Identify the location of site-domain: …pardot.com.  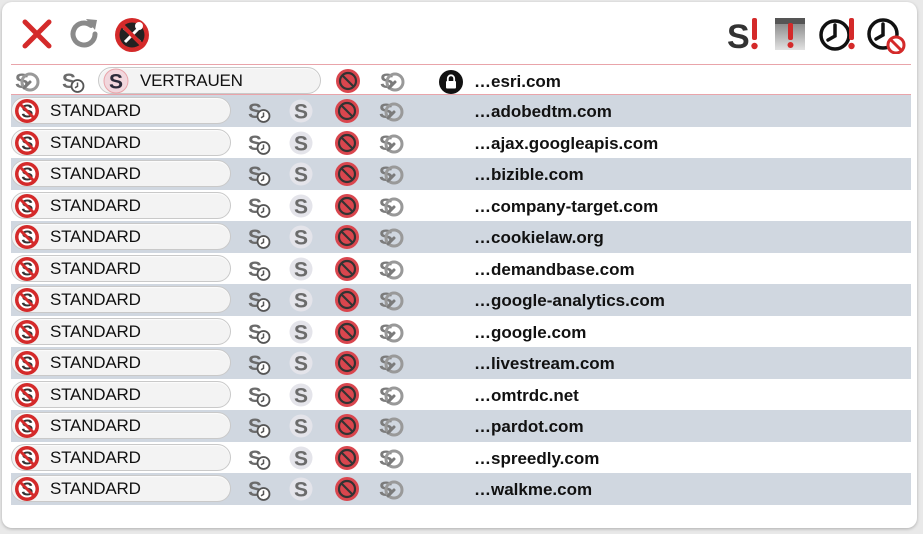
(529, 426).